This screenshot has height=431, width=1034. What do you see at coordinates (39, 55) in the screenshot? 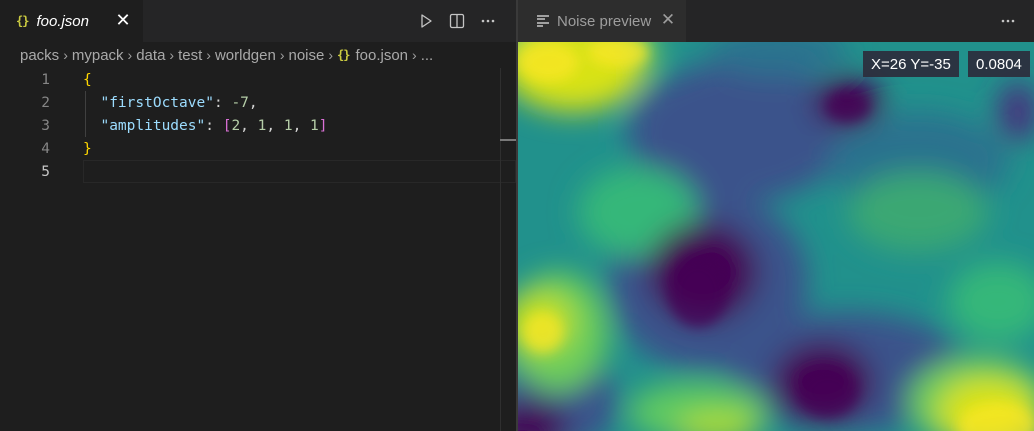
I see `breadcrumb-item: packs` at bounding box center [39, 55].